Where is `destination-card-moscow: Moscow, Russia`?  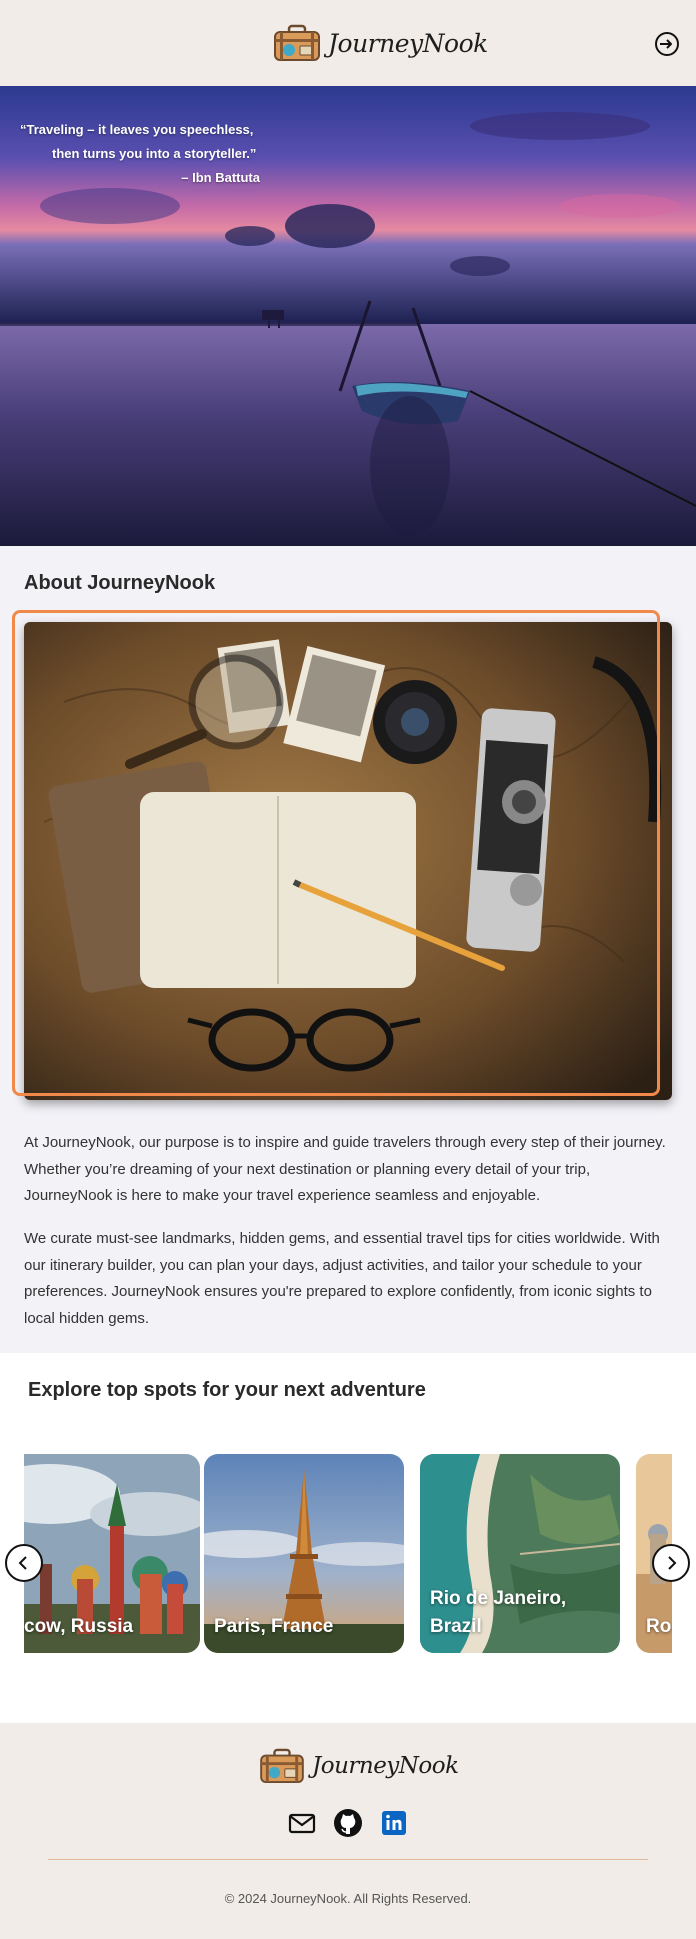 destination-card-moscow: Moscow, Russia is located at coordinates (112, 1553).